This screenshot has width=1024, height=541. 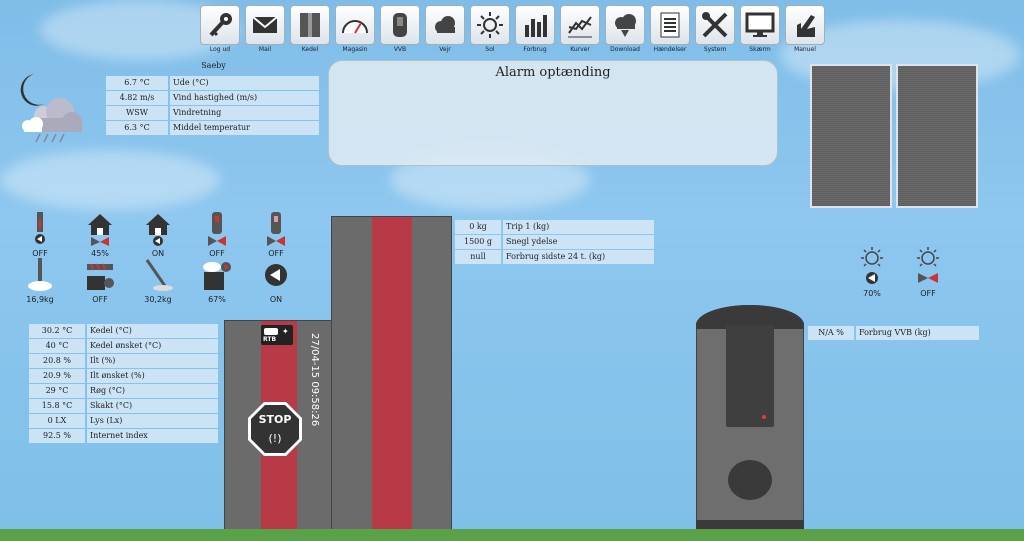 What do you see at coordinates (445, 24) in the screenshot?
I see `cloud-icon` at bounding box center [445, 24].